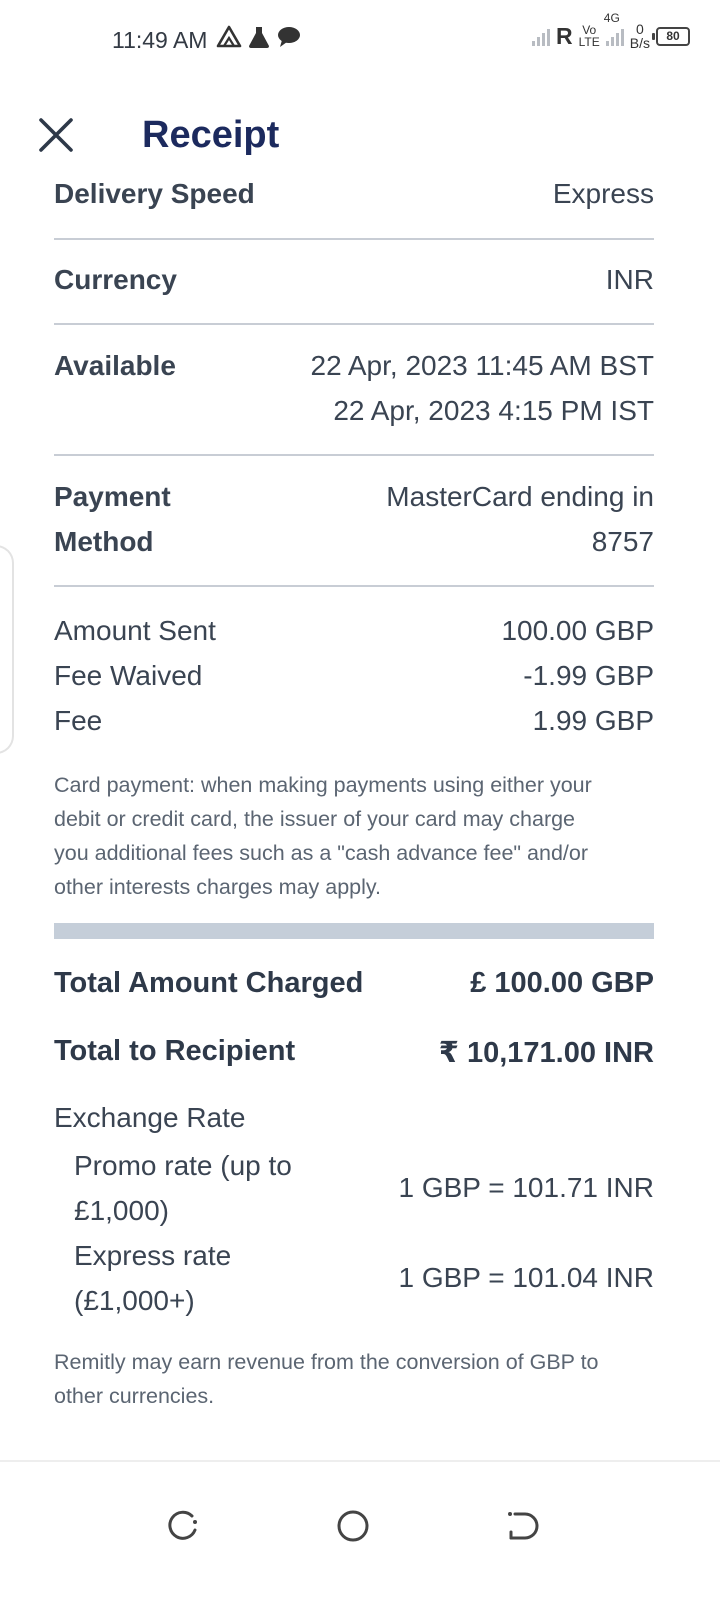 The width and height of the screenshot is (720, 1602). What do you see at coordinates (629, 279) in the screenshot?
I see `currency-value: INR` at bounding box center [629, 279].